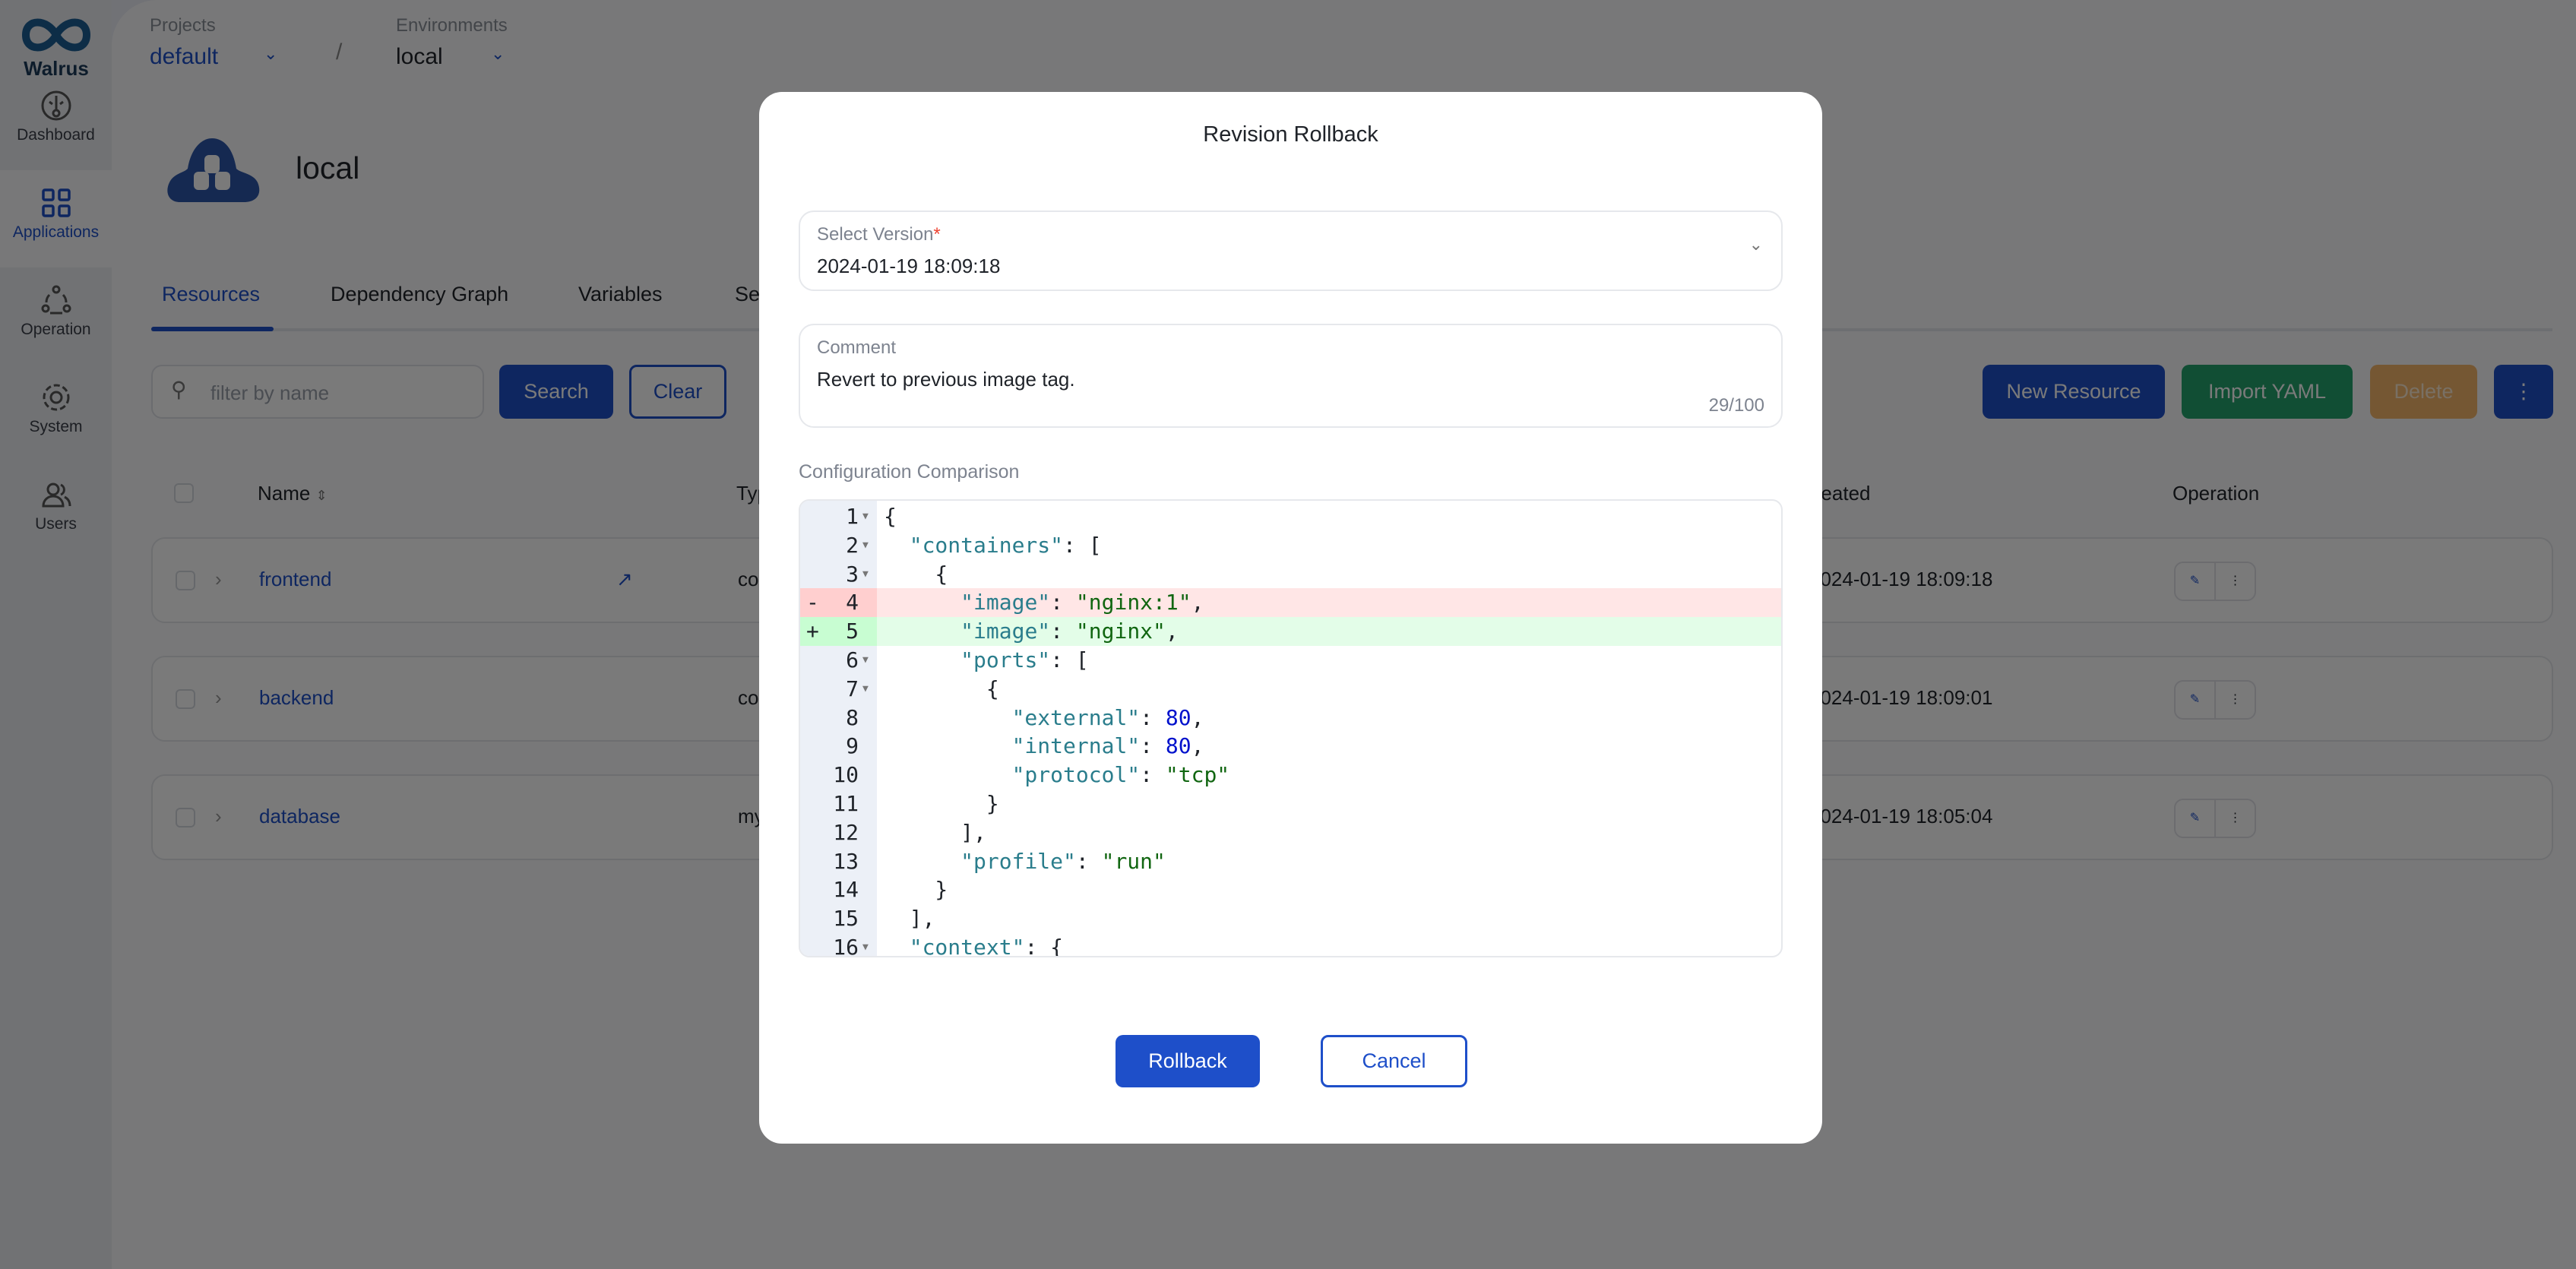 The image size is (2576, 1269). What do you see at coordinates (296, 698) in the screenshot?
I see `resource-name-link: backend` at bounding box center [296, 698].